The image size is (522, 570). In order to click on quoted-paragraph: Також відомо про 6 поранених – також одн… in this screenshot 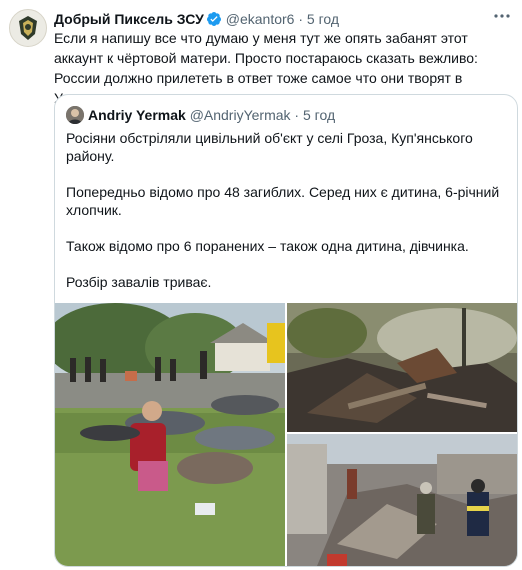, I will do `click(267, 246)`.